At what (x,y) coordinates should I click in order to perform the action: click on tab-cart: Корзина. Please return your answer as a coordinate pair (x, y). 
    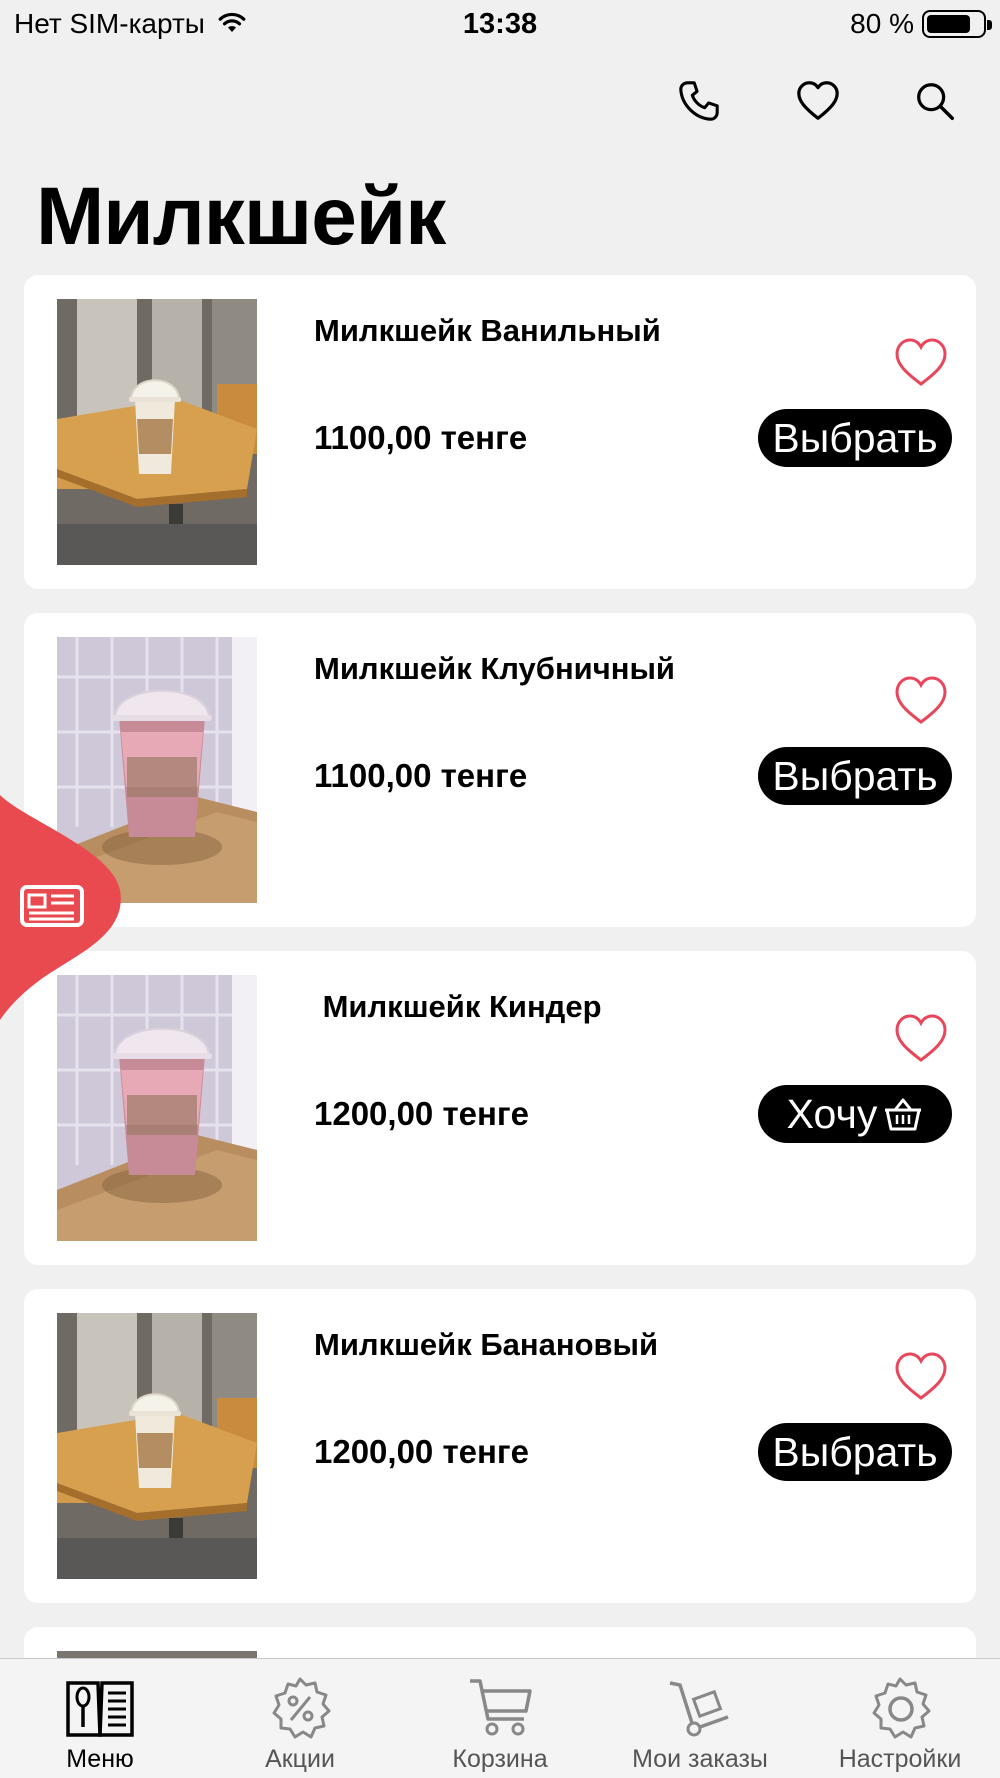
    Looking at the image, I should click on (500, 1718).